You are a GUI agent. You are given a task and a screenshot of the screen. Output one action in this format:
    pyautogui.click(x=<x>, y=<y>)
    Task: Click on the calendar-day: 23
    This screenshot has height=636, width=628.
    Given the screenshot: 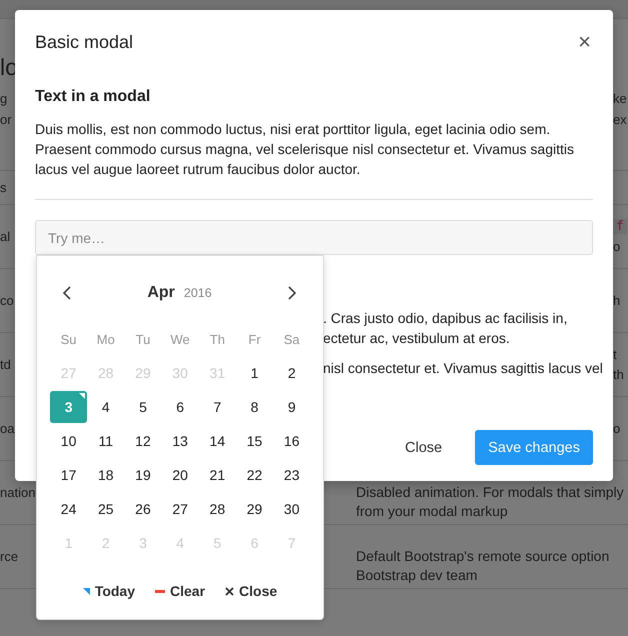 What is the action you would take?
    pyautogui.click(x=291, y=475)
    